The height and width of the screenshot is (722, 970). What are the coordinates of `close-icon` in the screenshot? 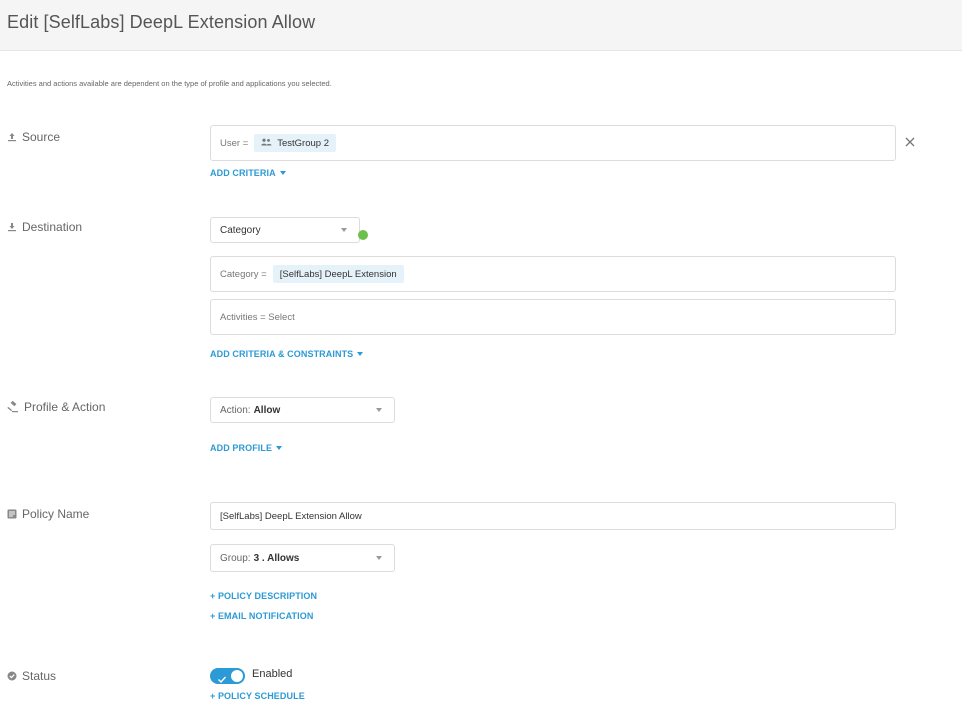 It's located at (910, 142).